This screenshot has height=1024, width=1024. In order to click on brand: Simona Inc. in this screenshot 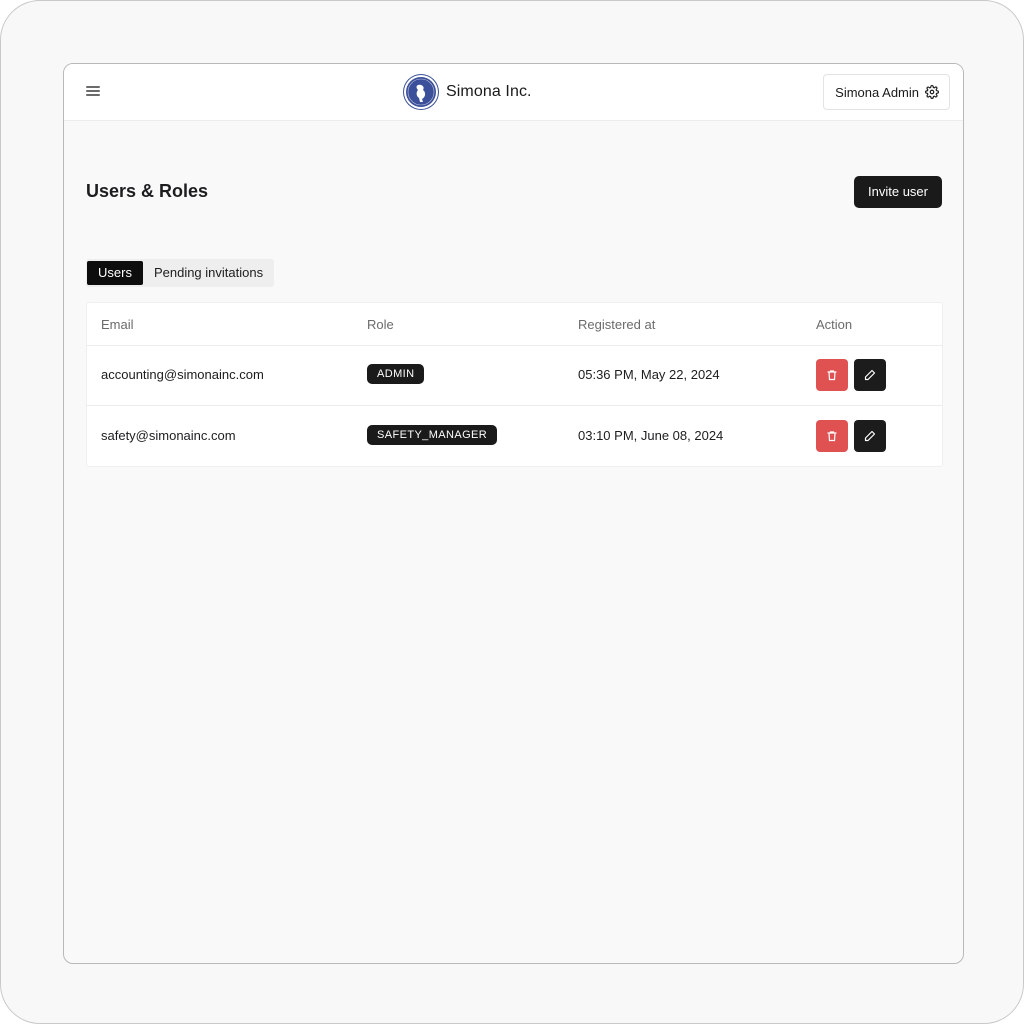, I will do `click(468, 92)`.